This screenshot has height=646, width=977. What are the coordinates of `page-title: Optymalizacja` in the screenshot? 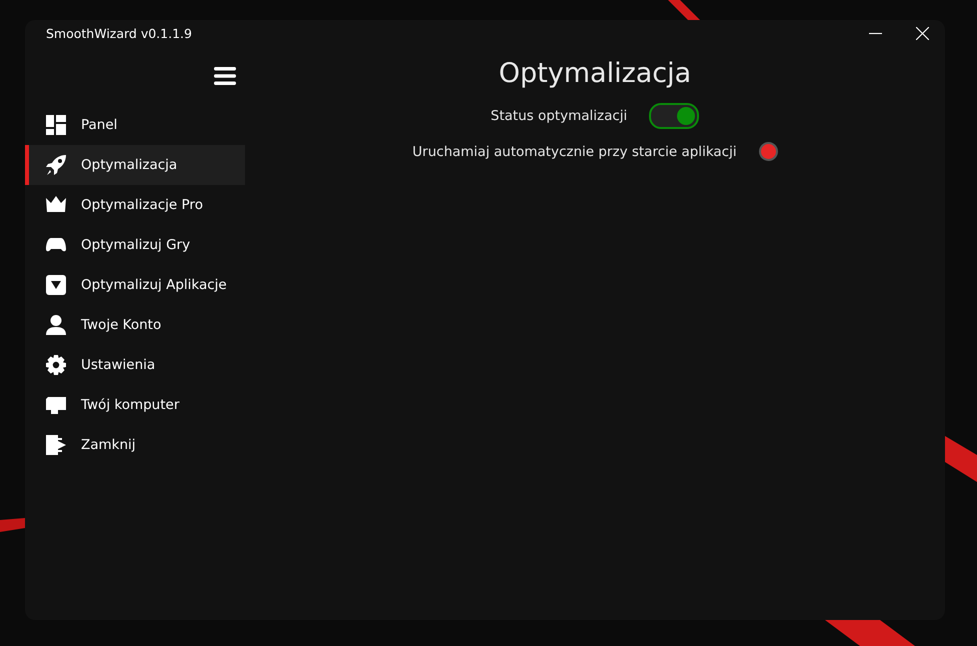 It's located at (595, 74).